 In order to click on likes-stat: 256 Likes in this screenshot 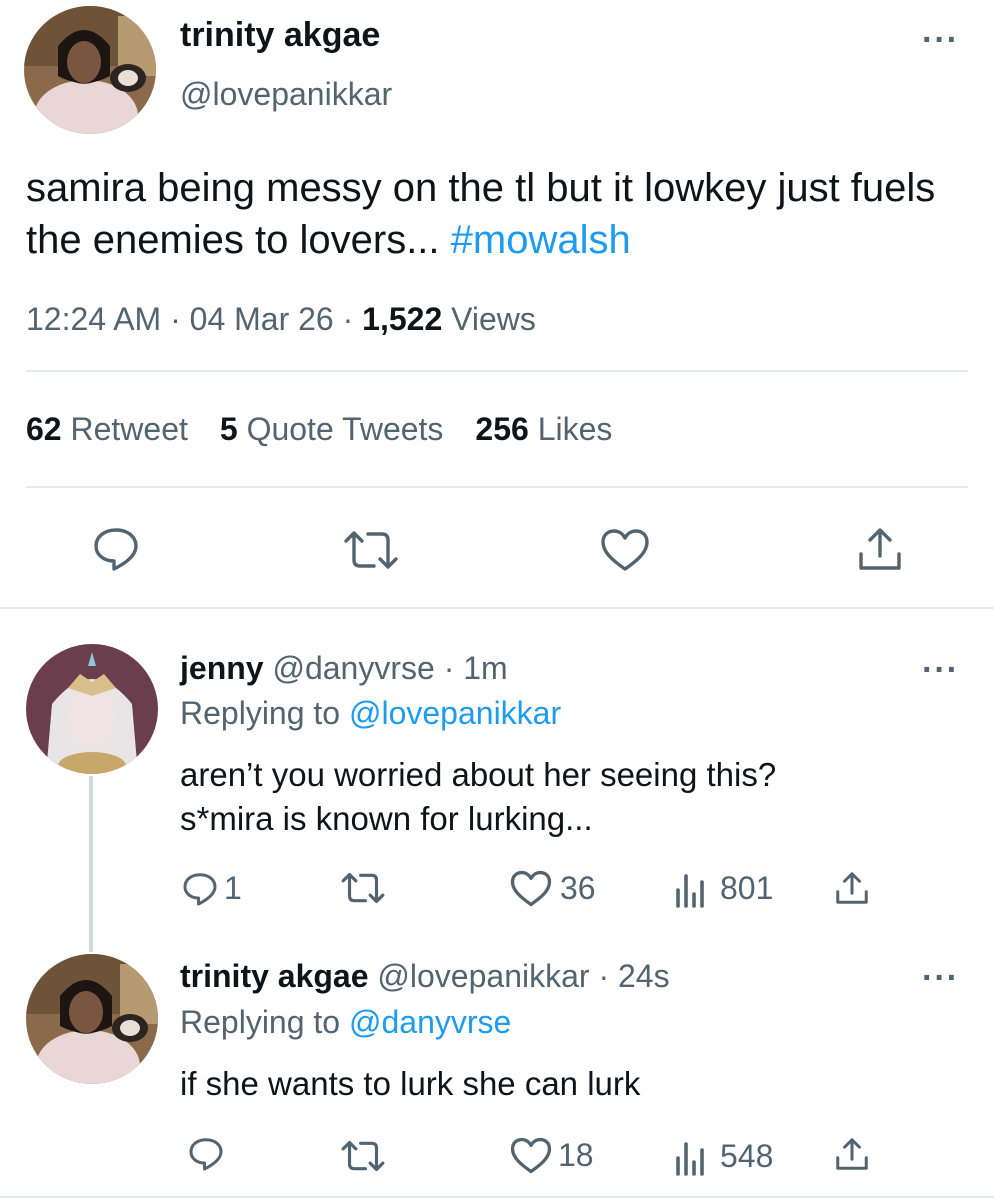, I will do `click(543, 429)`.